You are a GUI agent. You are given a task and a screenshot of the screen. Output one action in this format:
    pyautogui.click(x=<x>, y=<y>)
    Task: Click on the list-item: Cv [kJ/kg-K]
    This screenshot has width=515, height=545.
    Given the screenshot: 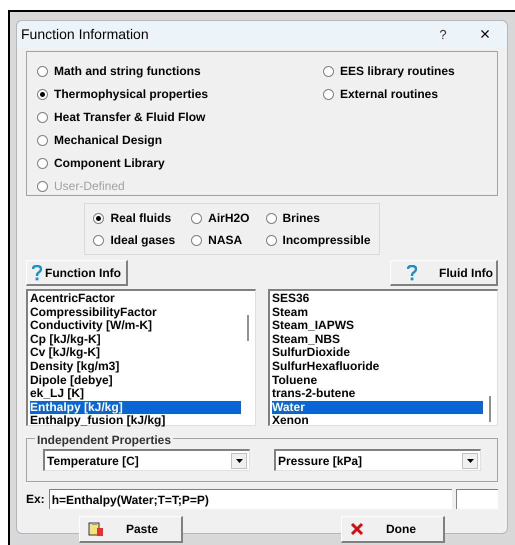 What is the action you would take?
    pyautogui.click(x=135, y=353)
    